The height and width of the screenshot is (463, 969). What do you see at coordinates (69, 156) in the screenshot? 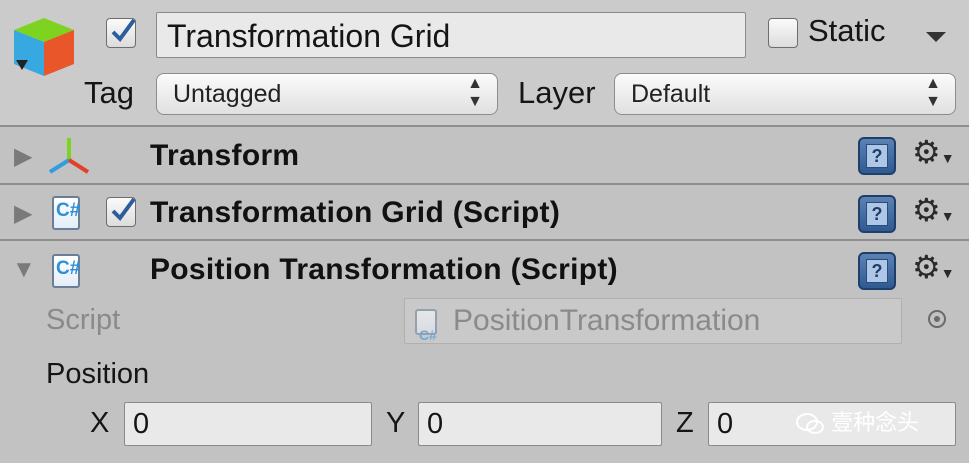
I see `transform-axes-icon` at bounding box center [69, 156].